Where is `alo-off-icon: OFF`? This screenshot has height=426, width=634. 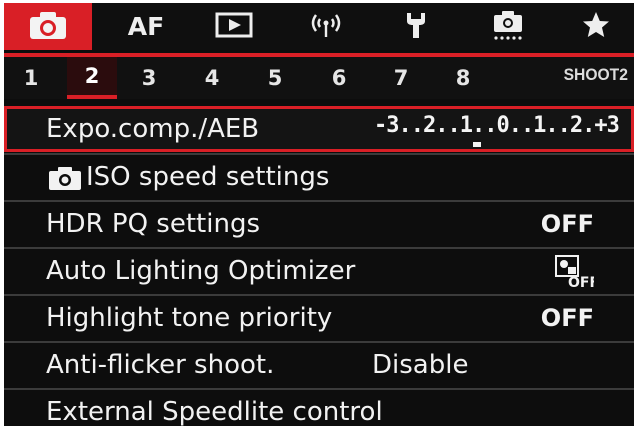 alo-off-icon: OFF is located at coordinates (576, 275).